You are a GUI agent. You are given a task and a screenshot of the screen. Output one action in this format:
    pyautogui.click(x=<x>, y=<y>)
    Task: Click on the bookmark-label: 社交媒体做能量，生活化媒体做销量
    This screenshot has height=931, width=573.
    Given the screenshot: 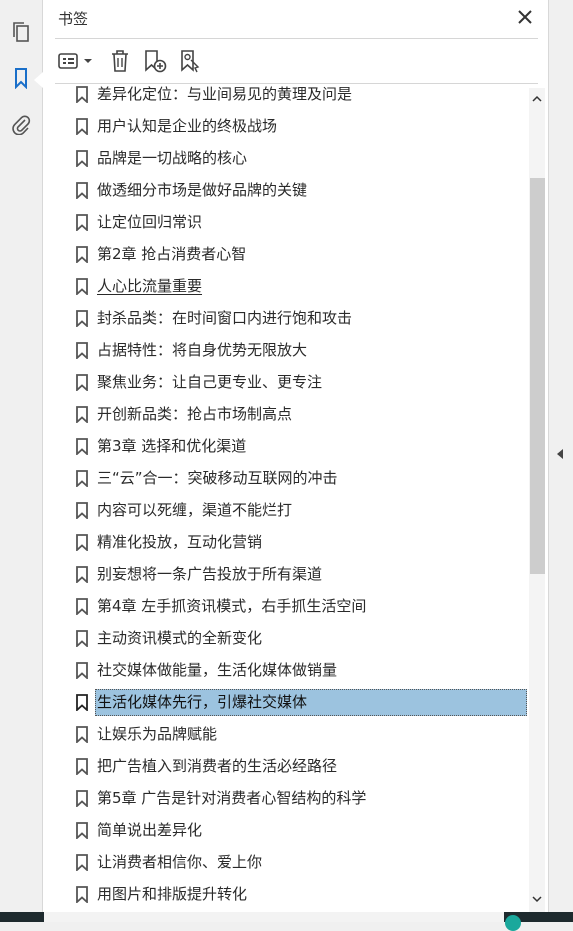 What is the action you would take?
    pyautogui.click(x=217, y=670)
    